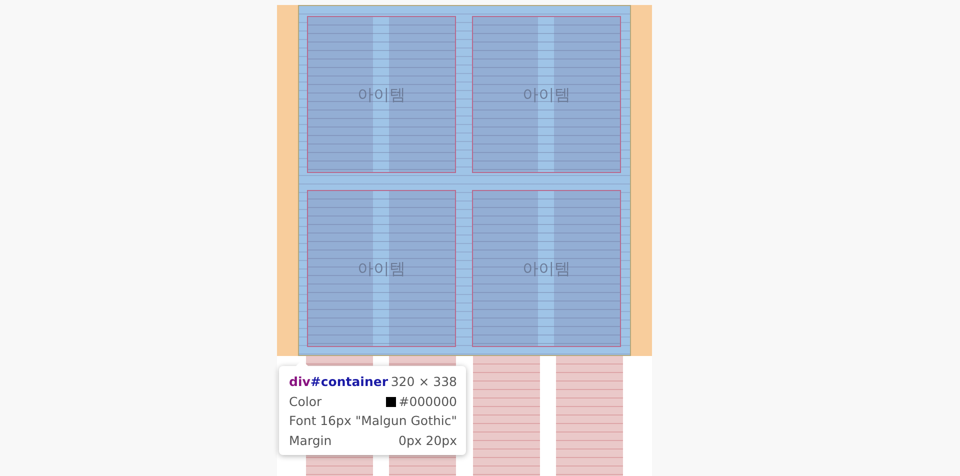 The width and height of the screenshot is (960, 476). What do you see at coordinates (305, 401) in the screenshot?
I see `property-name: Color` at bounding box center [305, 401].